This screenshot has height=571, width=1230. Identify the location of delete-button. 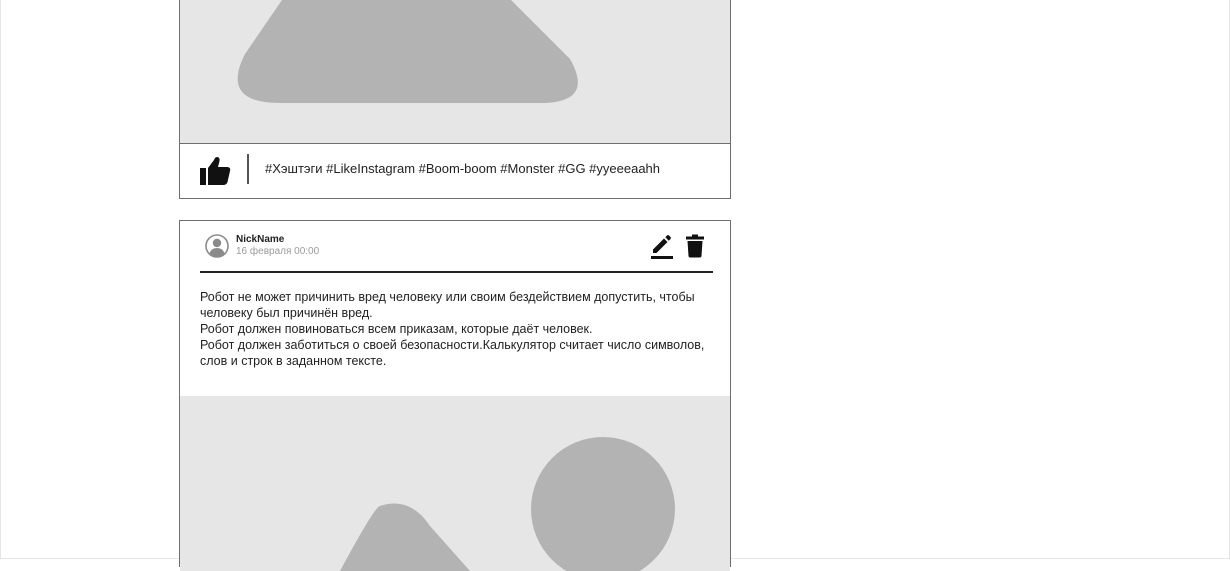
(695, 246).